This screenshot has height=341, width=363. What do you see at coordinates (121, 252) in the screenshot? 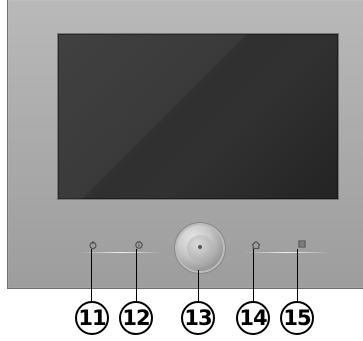
I see `left-button-strip` at bounding box center [121, 252].